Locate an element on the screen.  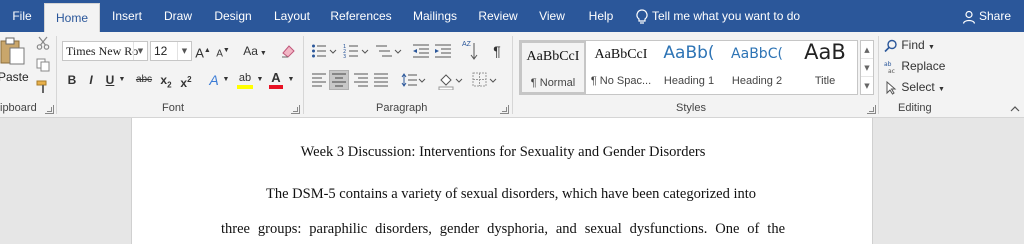
find-button: Find ▼ is located at coordinates (909, 45).